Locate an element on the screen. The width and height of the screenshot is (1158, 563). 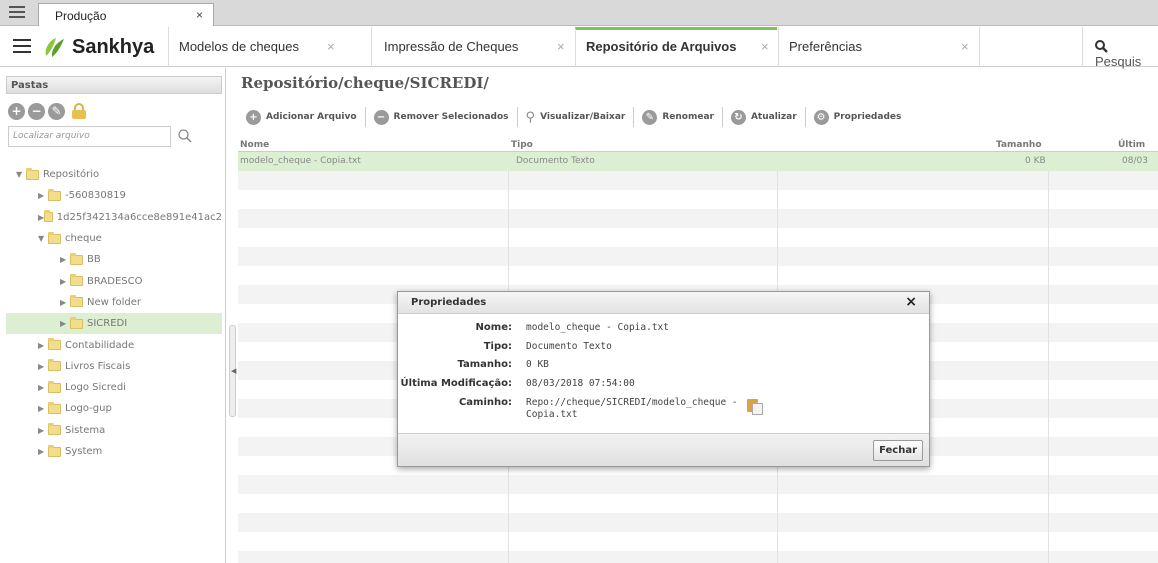
file-grid-header: Nome Tipo Tamanho Últim is located at coordinates (698, 145).